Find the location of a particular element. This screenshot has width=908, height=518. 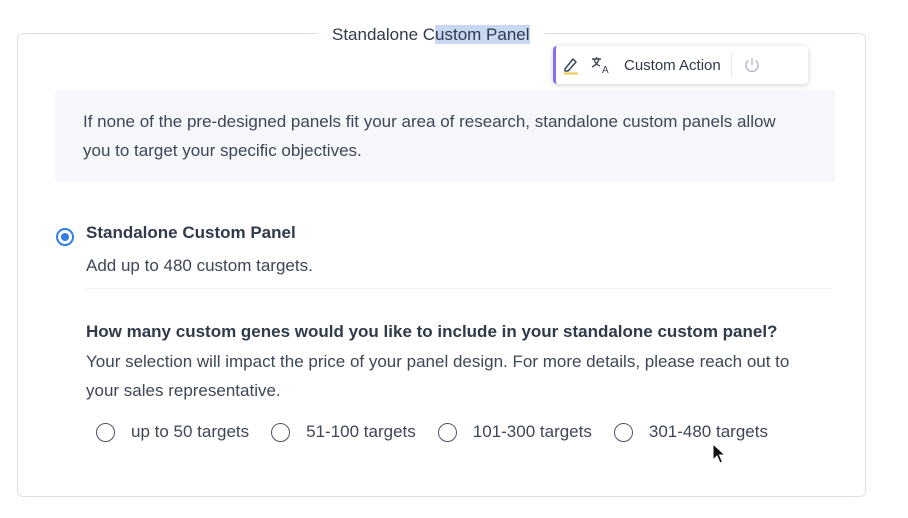

choice-101-300: 101-300 targets is located at coordinates (514, 432).